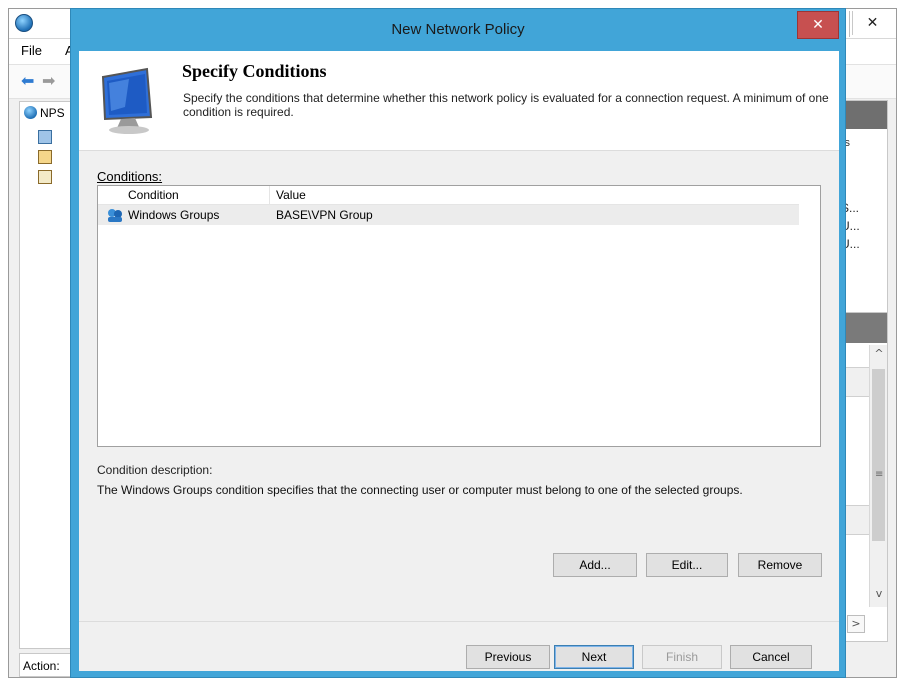 The width and height of the screenshot is (899, 680). Describe the element at coordinates (849, 24) in the screenshot. I see `titlebar-separator` at that location.